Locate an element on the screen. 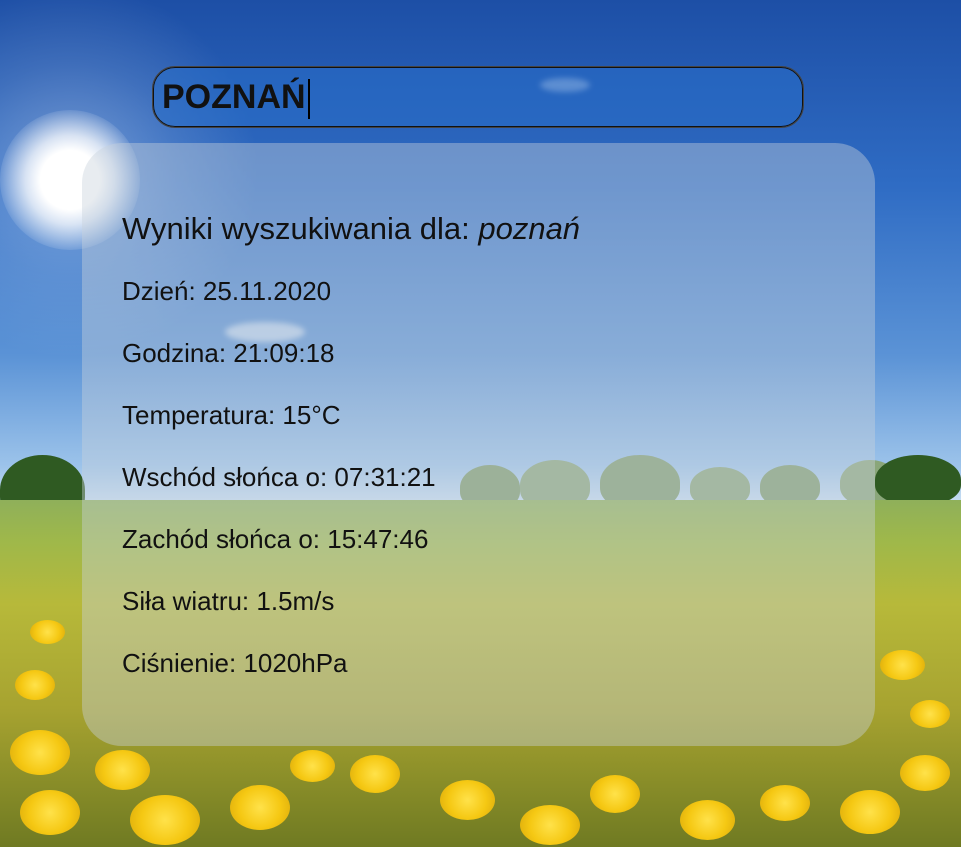 The image size is (961, 847). result-wind-speed: Siła wiatru: 1.5m/s is located at coordinates (228, 601).